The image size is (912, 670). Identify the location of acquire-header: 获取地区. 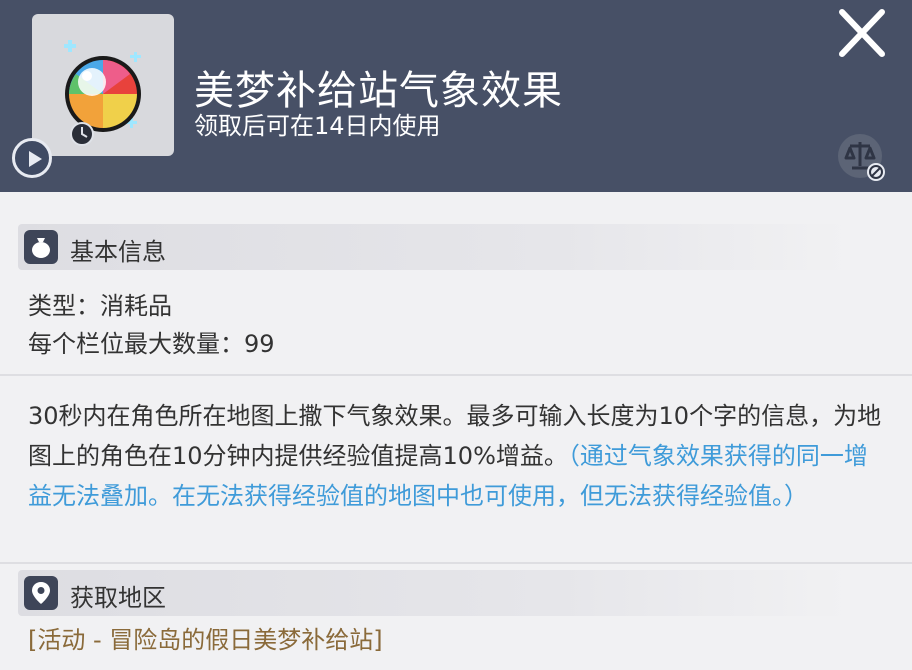
(433, 593).